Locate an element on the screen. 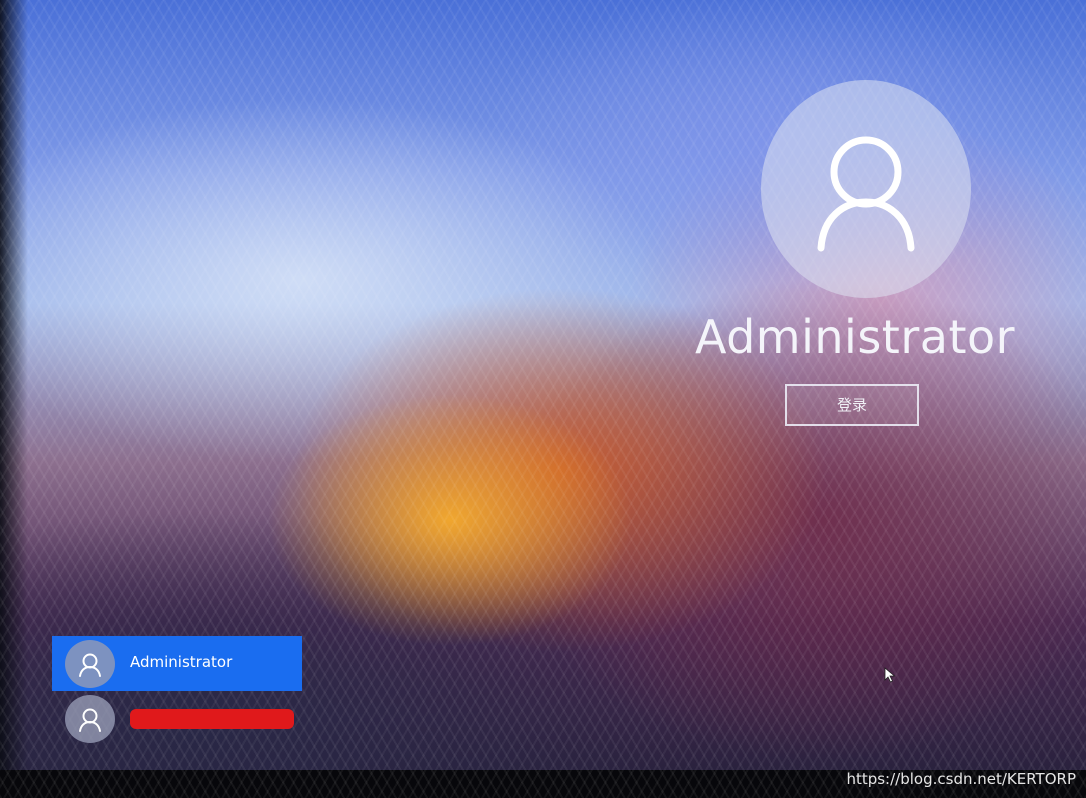  user-avatar-large is located at coordinates (866, 189).